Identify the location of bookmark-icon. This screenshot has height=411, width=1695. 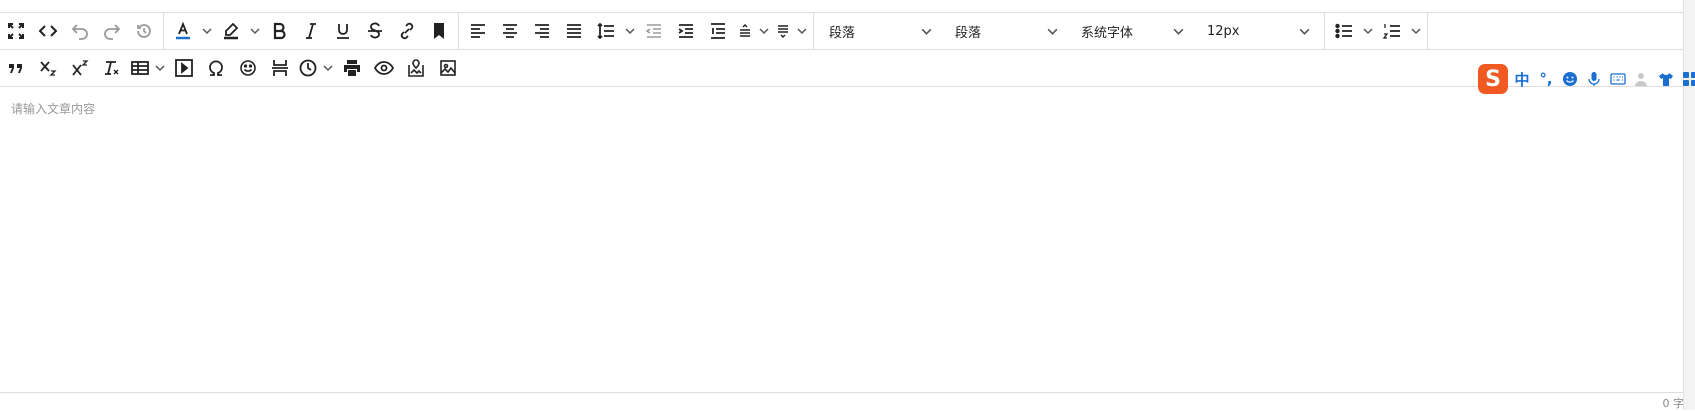
(439, 31).